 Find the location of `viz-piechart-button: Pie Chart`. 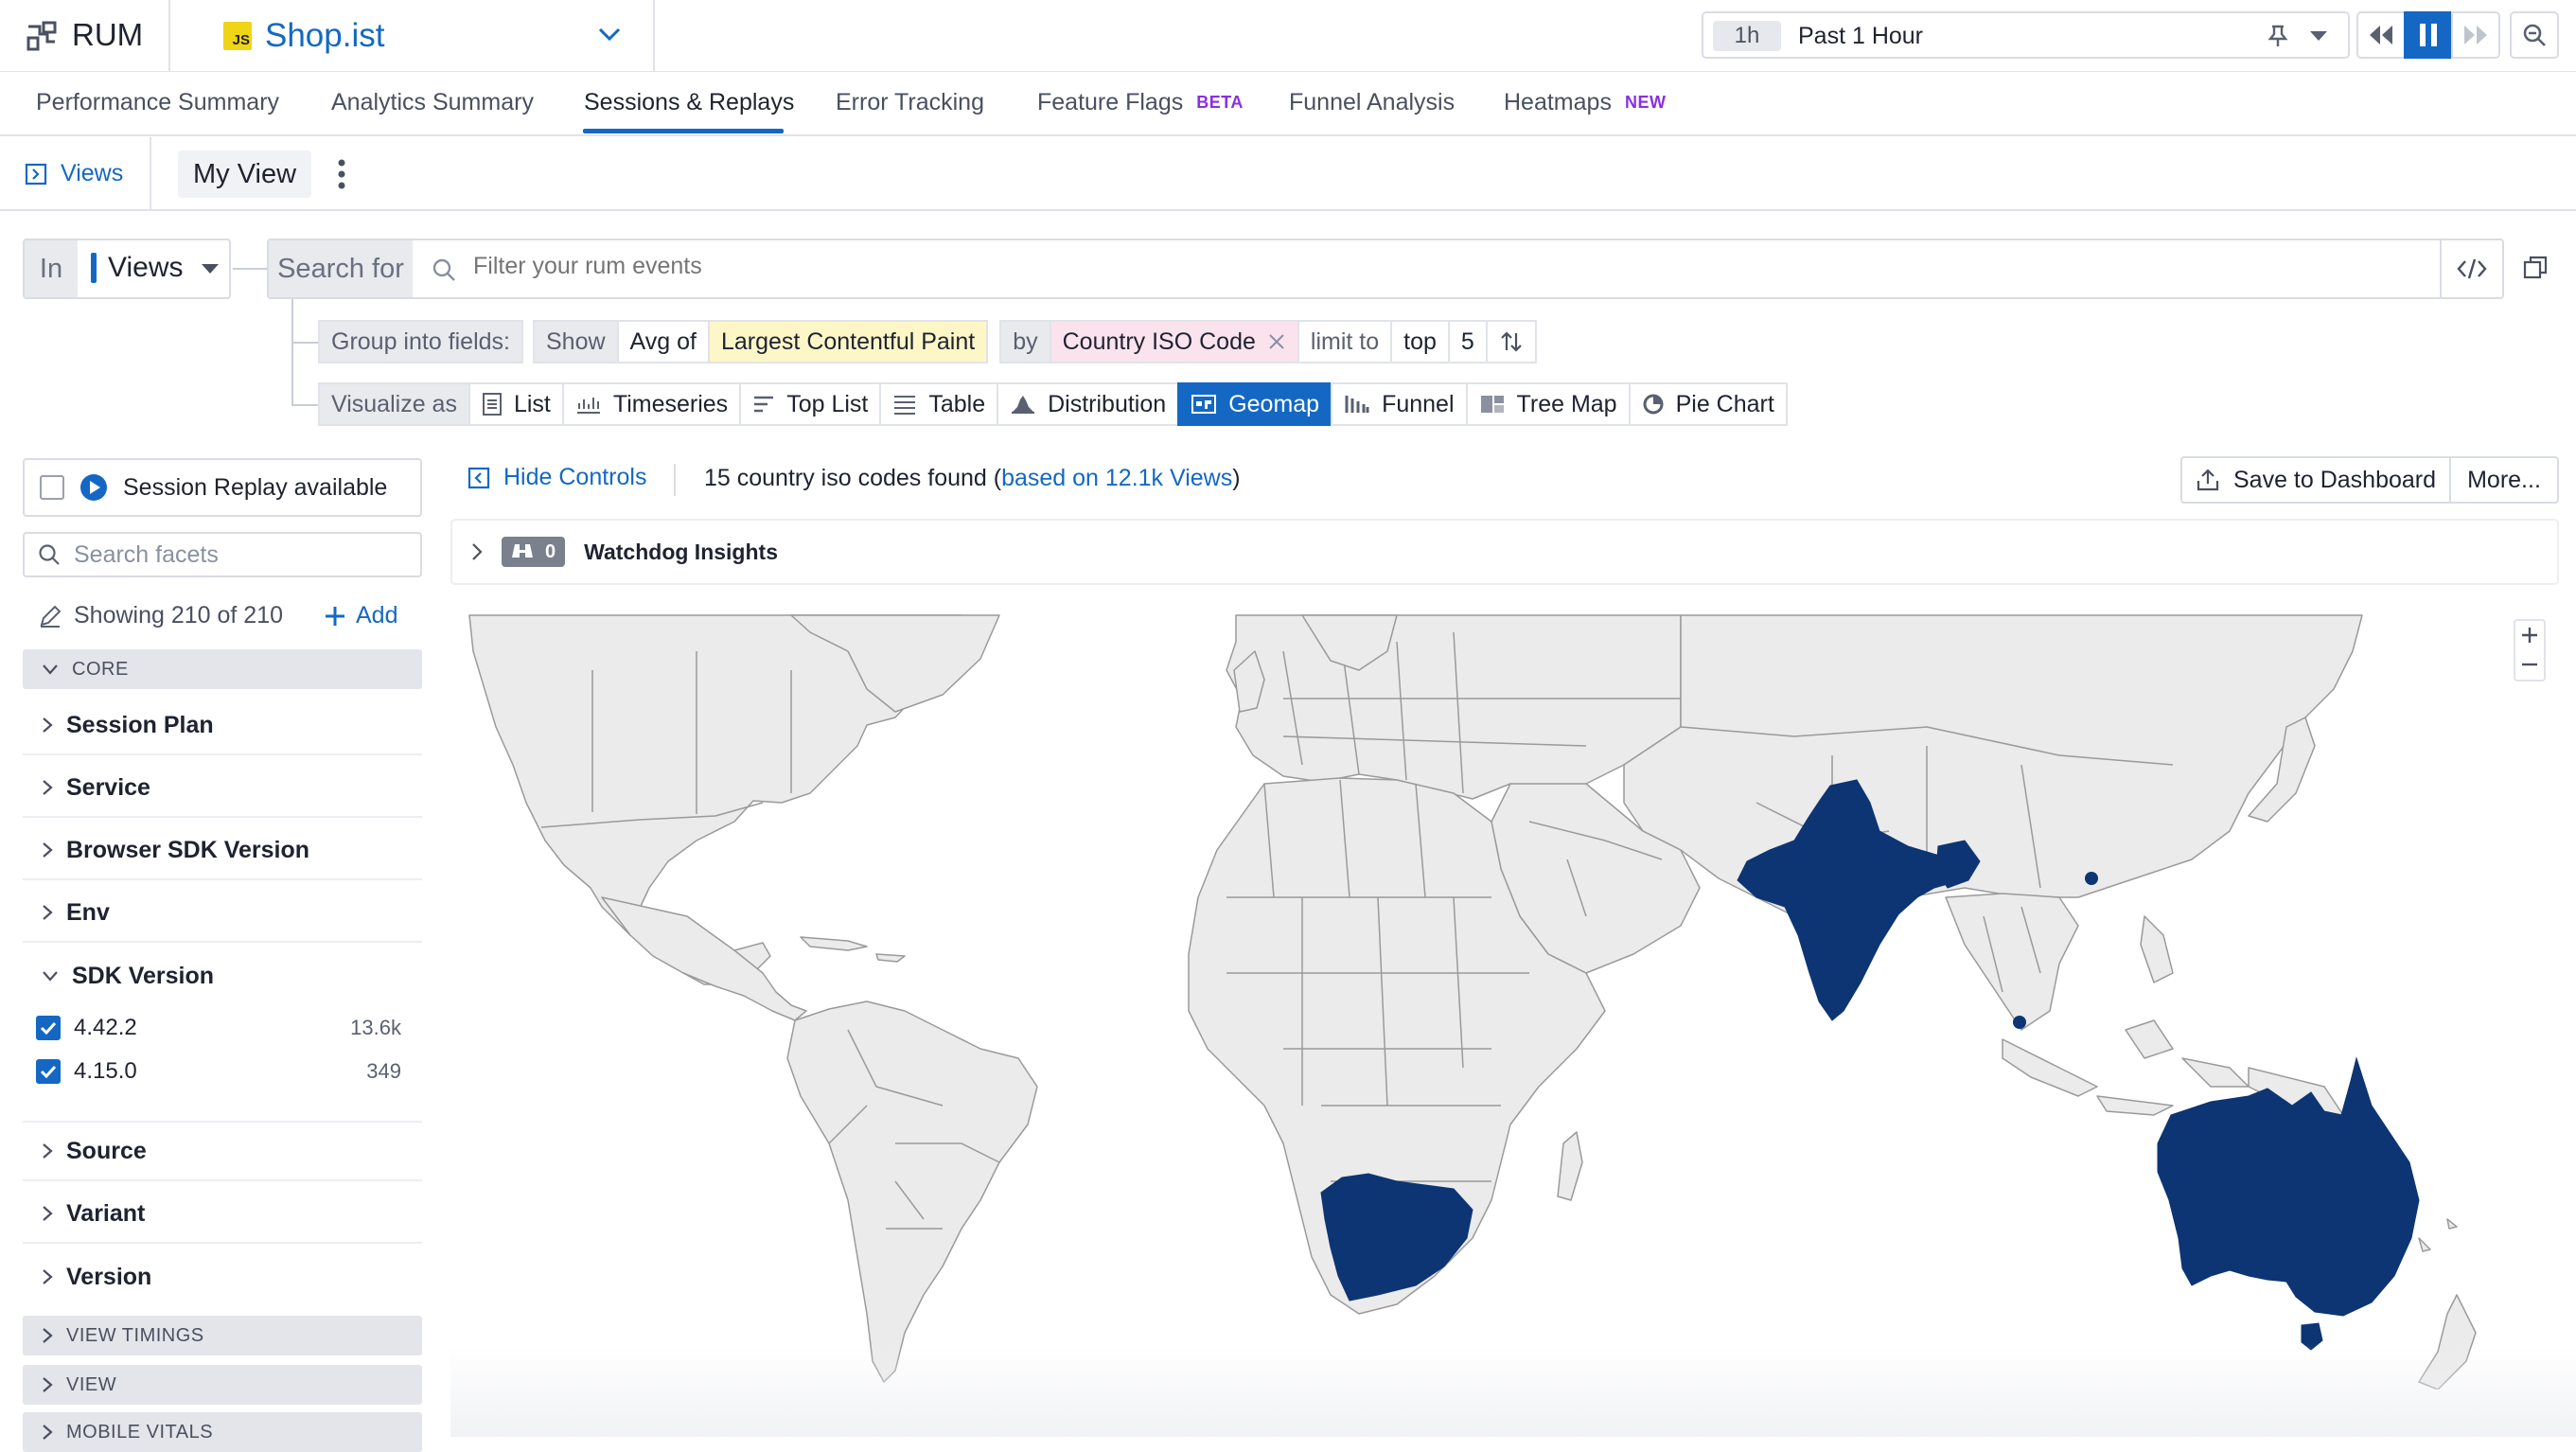

viz-piechart-button: Pie Chart is located at coordinates (1708, 404).